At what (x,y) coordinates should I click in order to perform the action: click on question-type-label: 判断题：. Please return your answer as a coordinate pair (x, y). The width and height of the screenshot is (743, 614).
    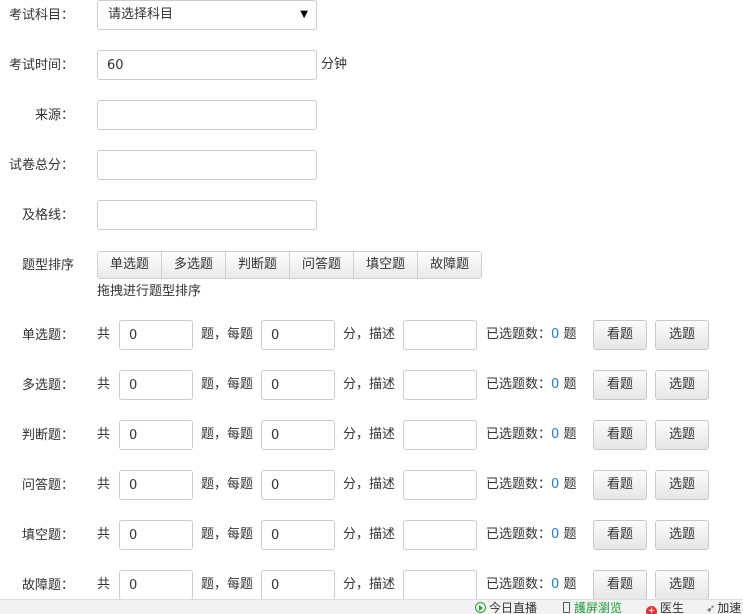
    Looking at the image, I should click on (47, 435).